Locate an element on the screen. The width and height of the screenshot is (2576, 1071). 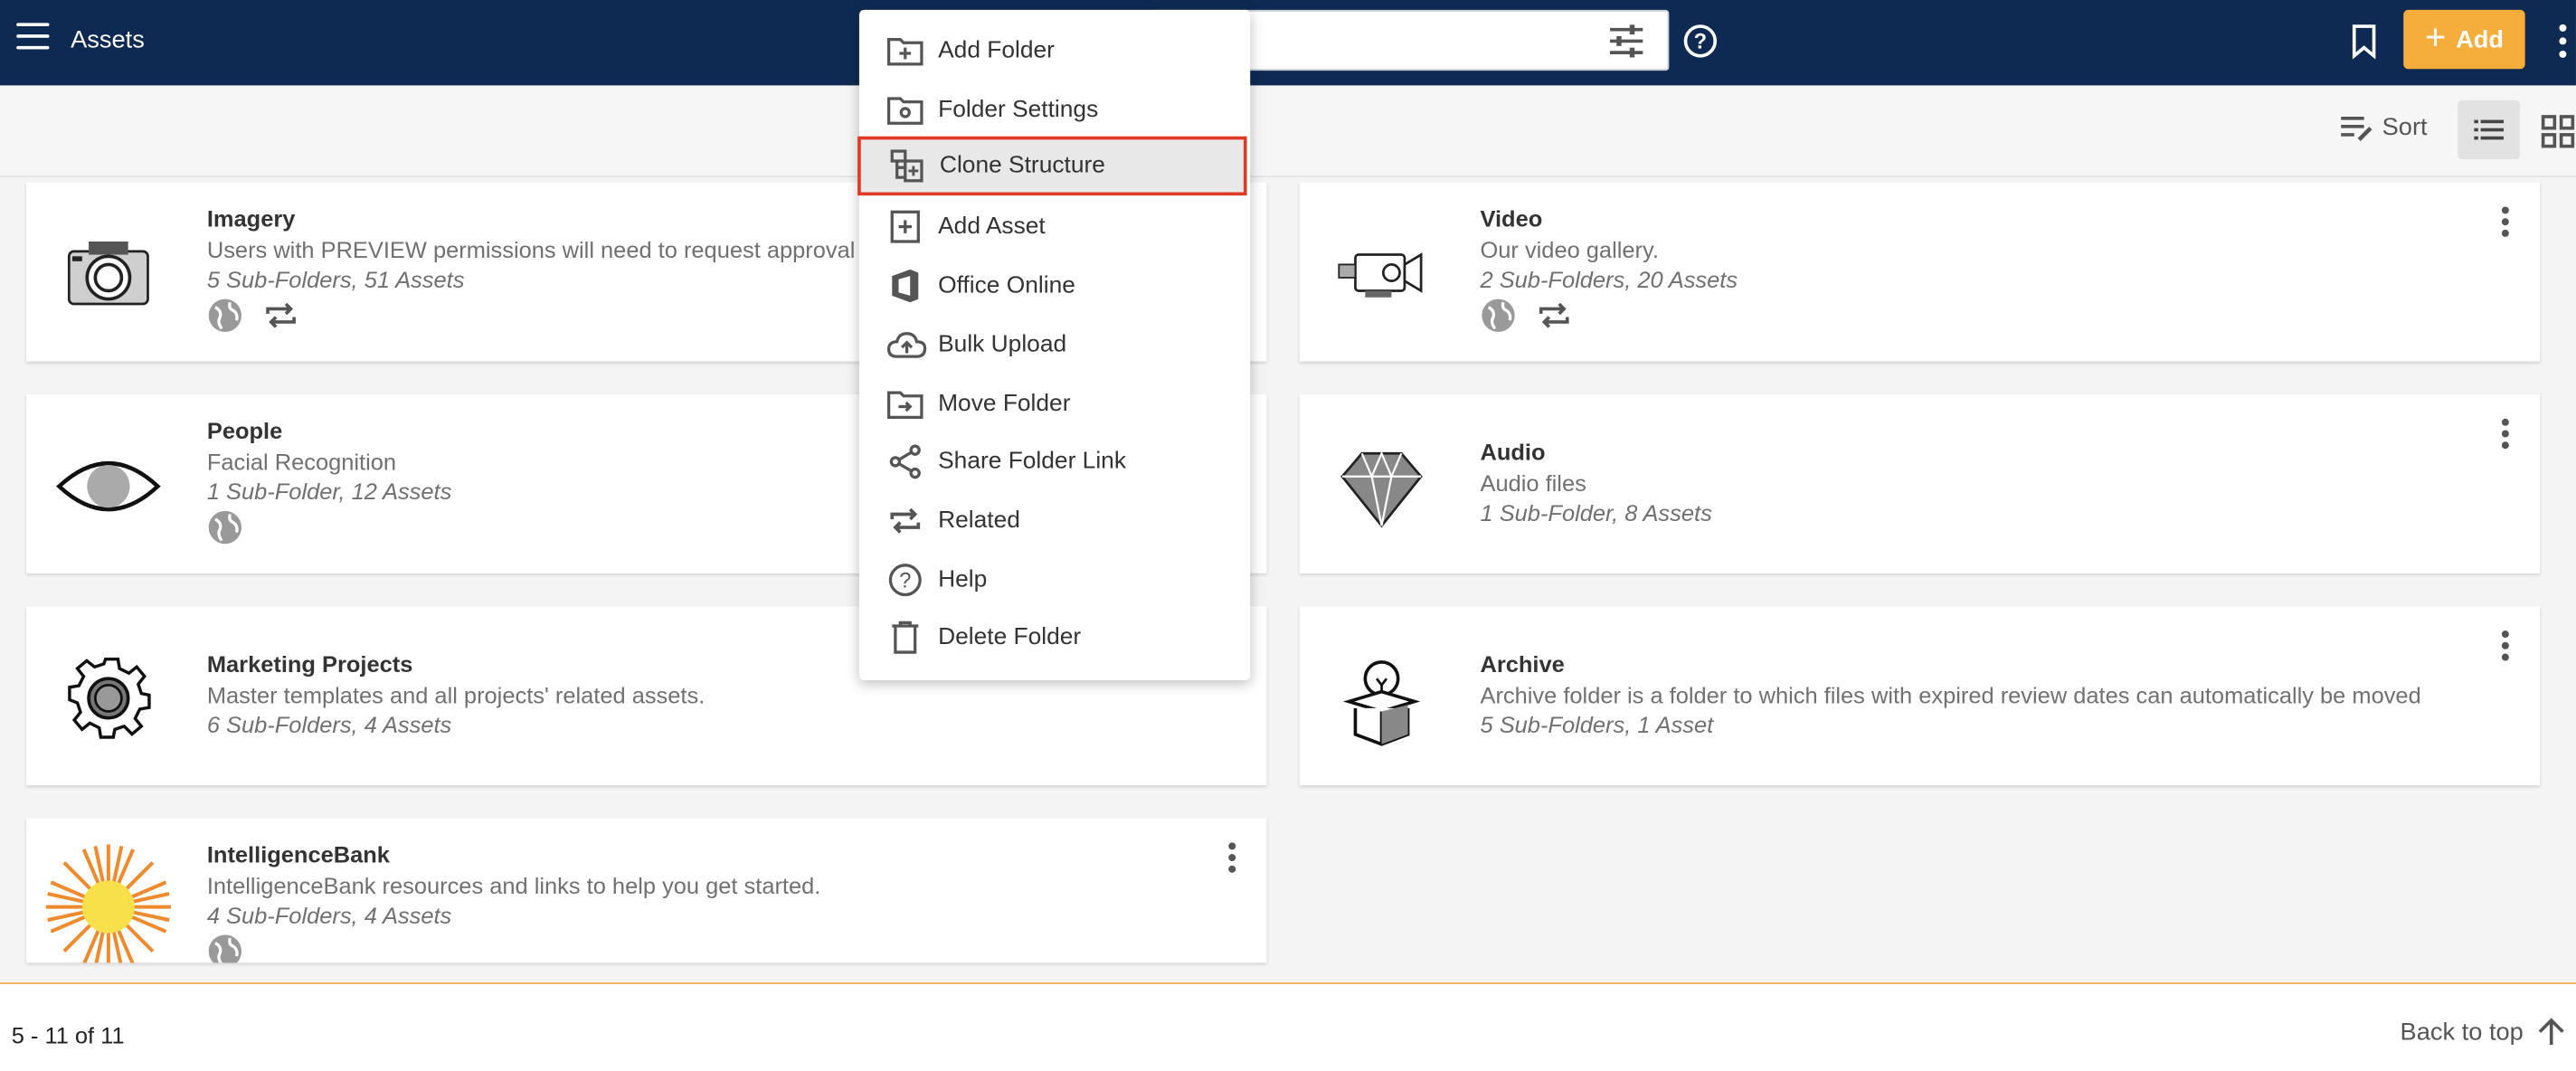
menu-item-label: Help is located at coordinates (963, 580).